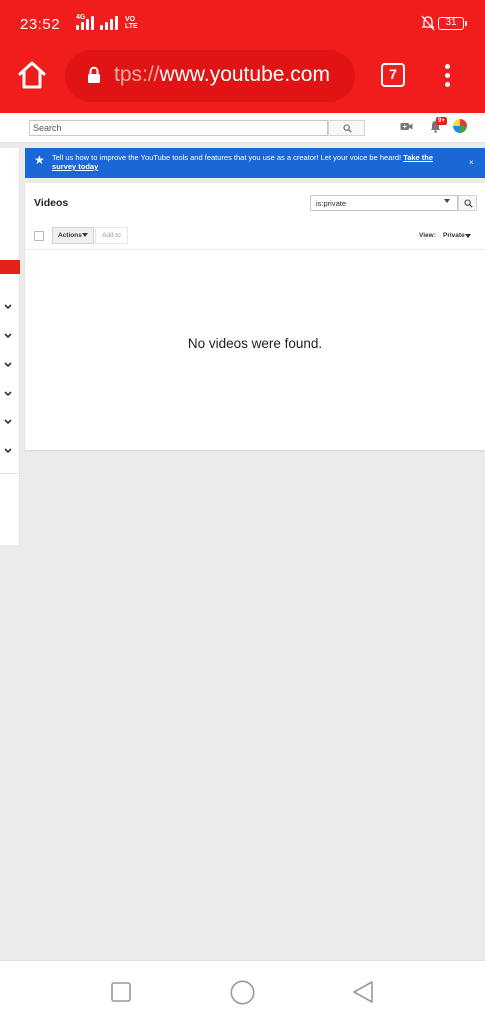  What do you see at coordinates (441, 121) in the screenshot?
I see `notification-count-badge: 9+` at bounding box center [441, 121].